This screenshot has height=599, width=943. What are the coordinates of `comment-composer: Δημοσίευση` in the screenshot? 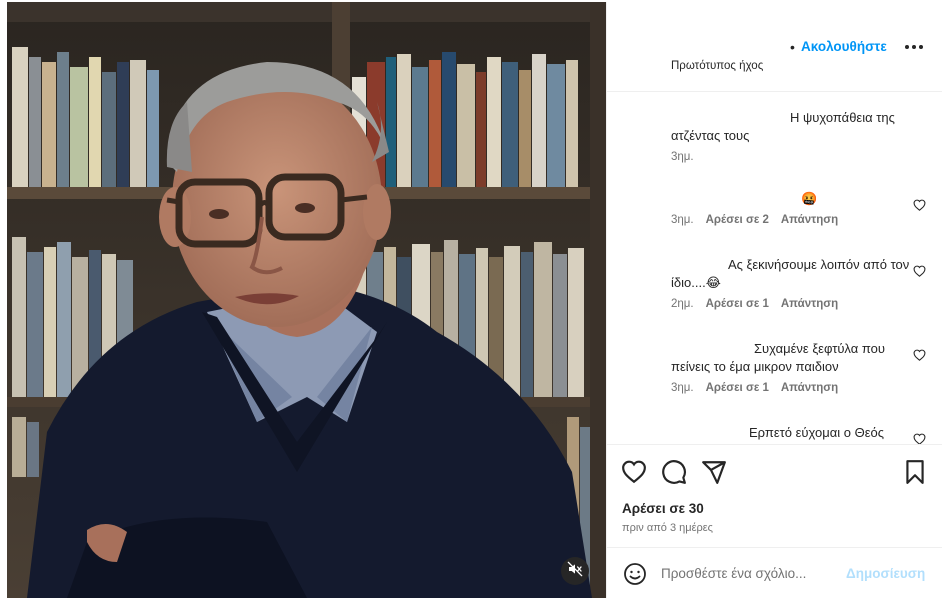 It's located at (774, 573).